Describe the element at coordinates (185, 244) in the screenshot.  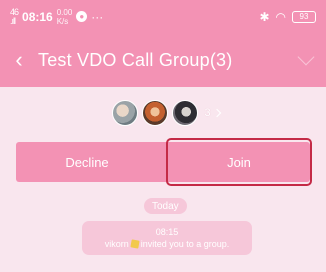
I see `message-text: invited you to a group.` at that location.